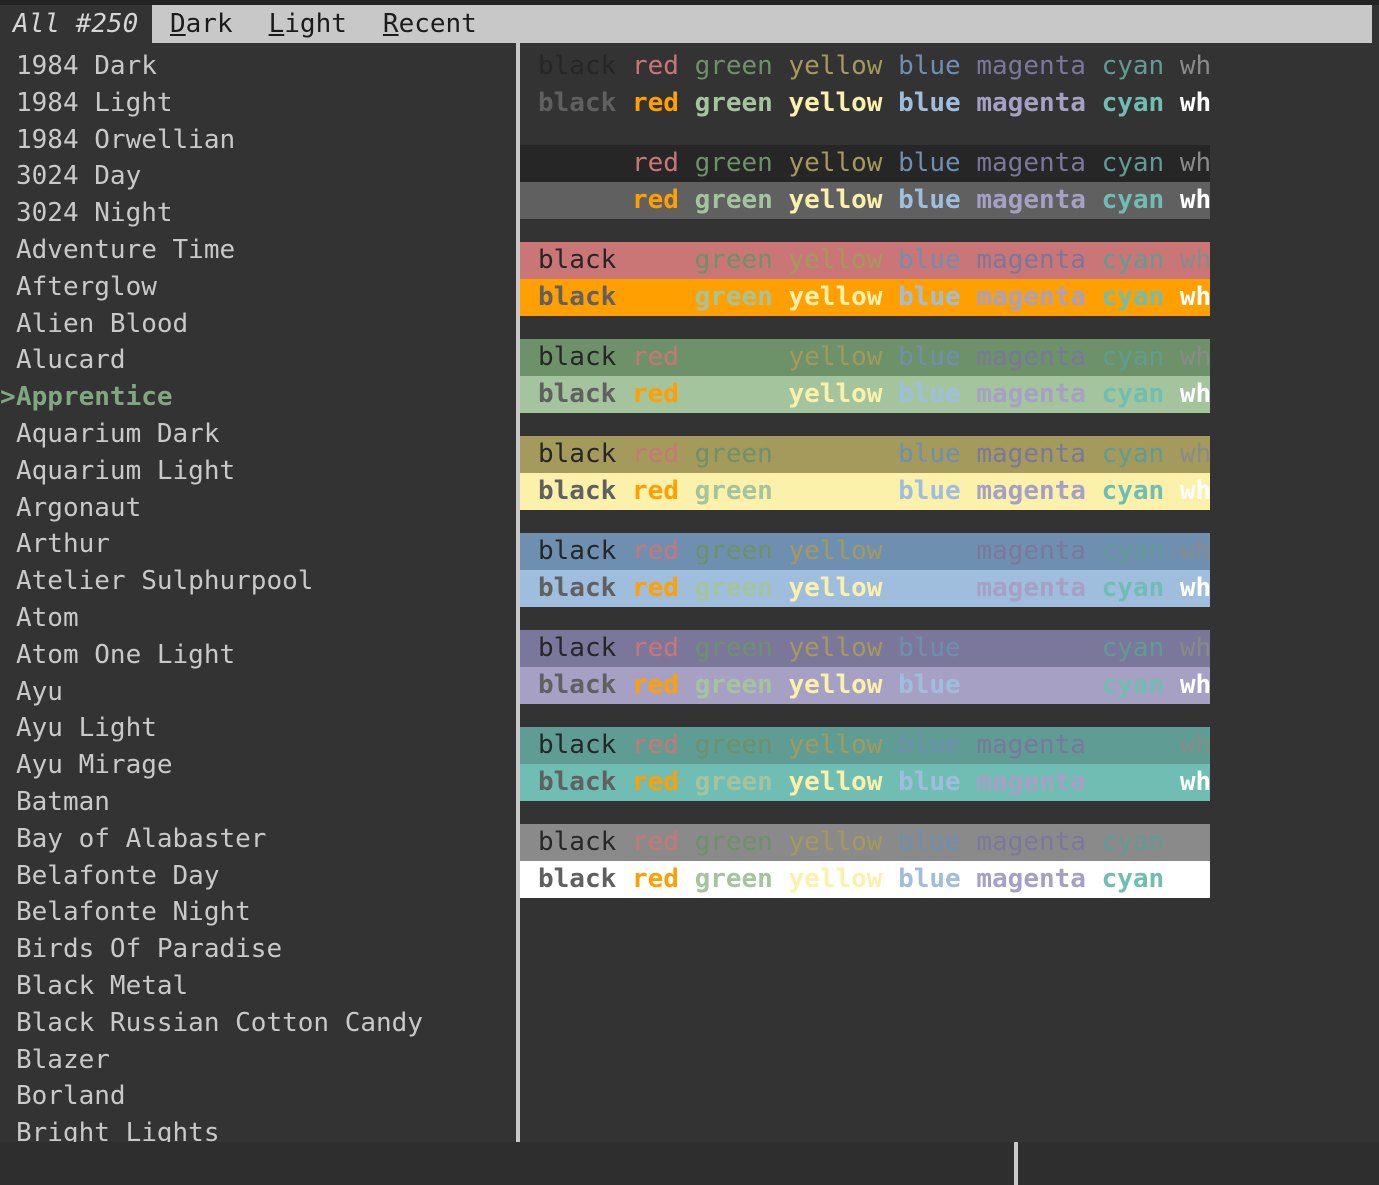  I want to click on theme-list-item: Birds Of Paradise, so click(254, 949).